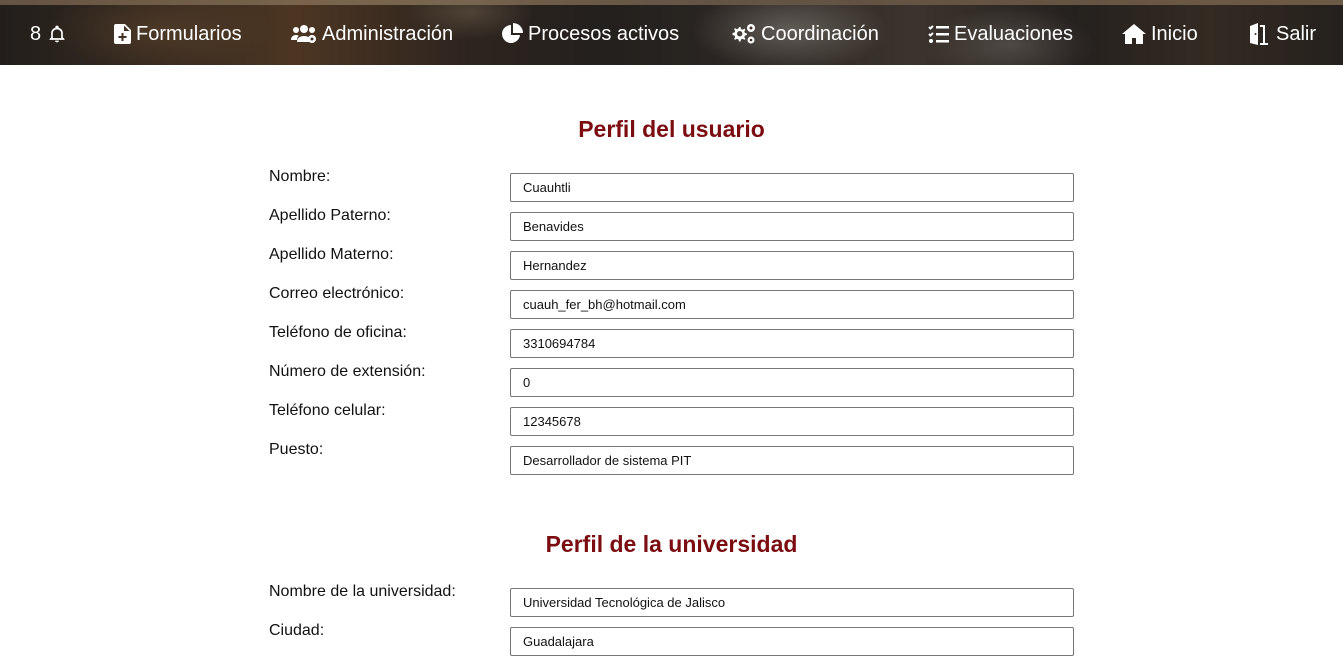 This screenshot has width=1343, height=656. I want to click on bell-icon, so click(57, 34).